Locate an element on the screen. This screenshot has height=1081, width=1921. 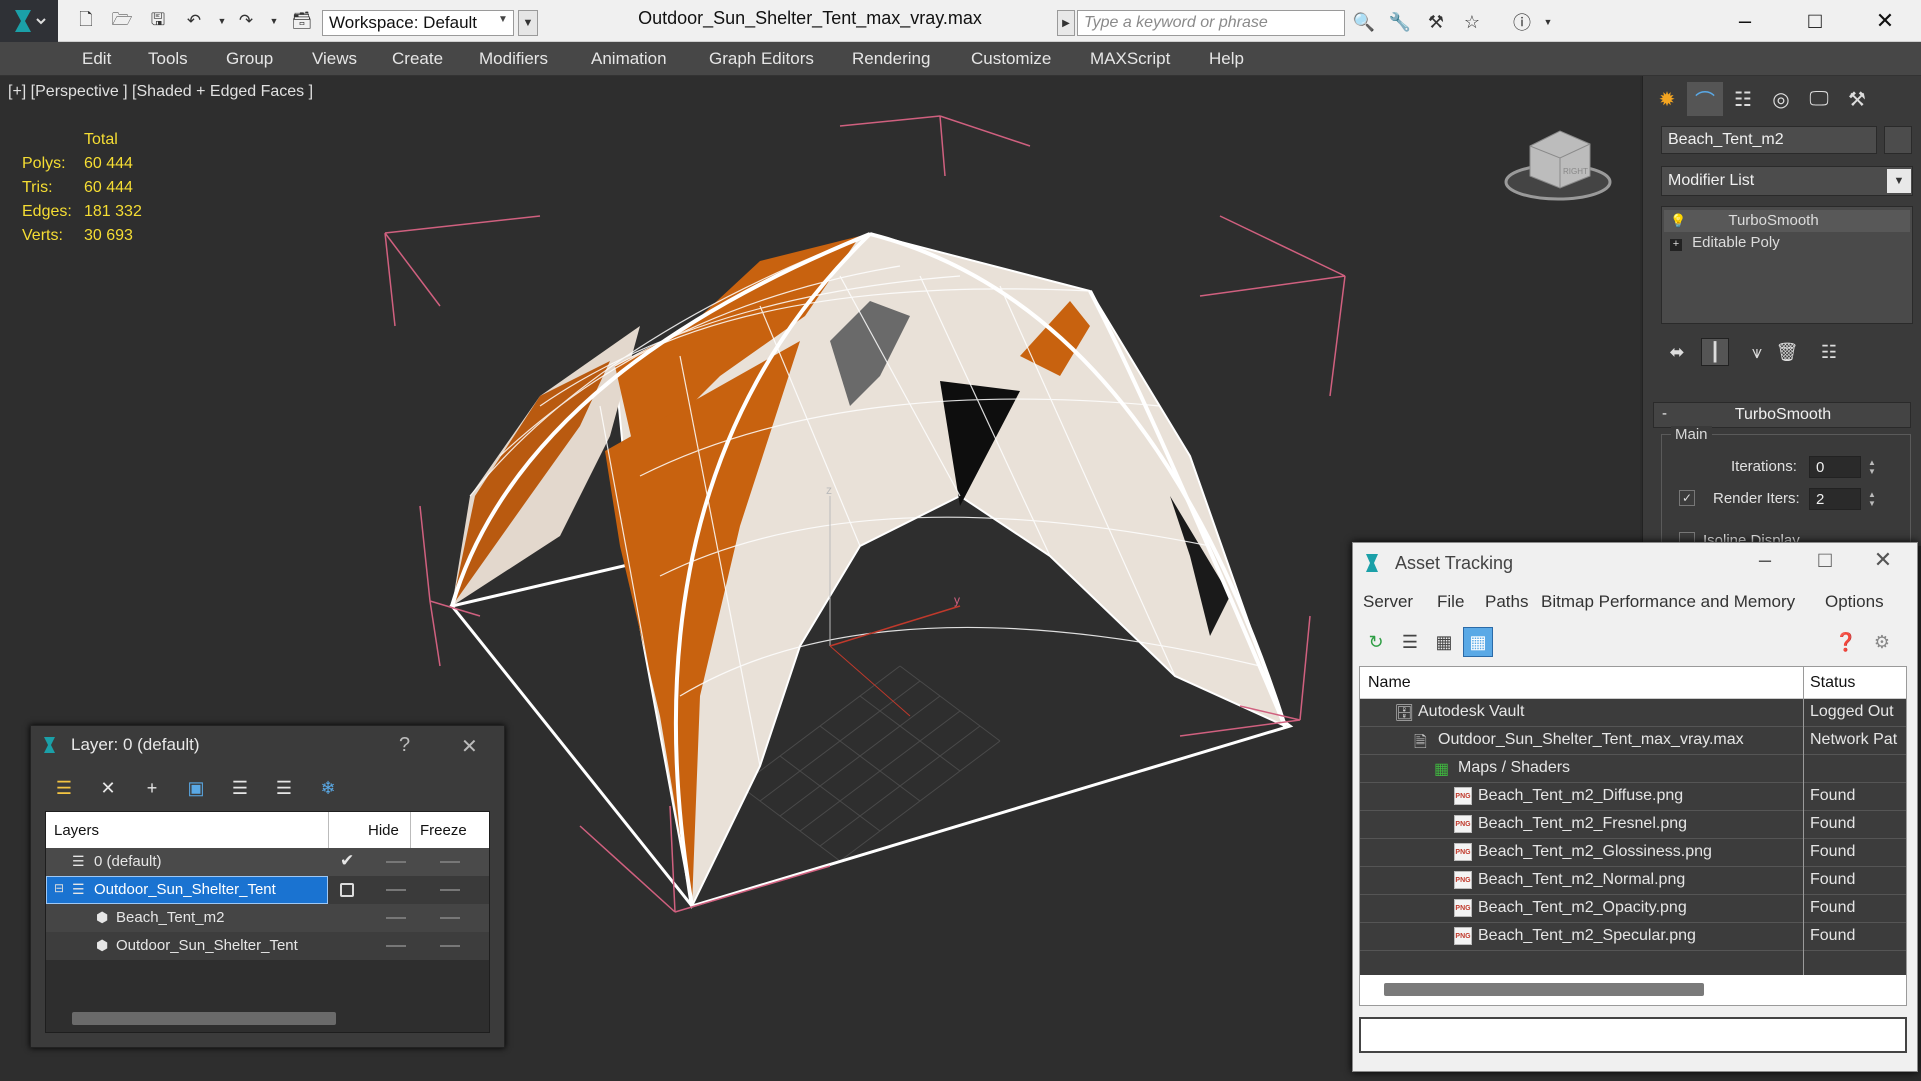
menu-graph-editors: Graph Editors is located at coordinates (761, 59).